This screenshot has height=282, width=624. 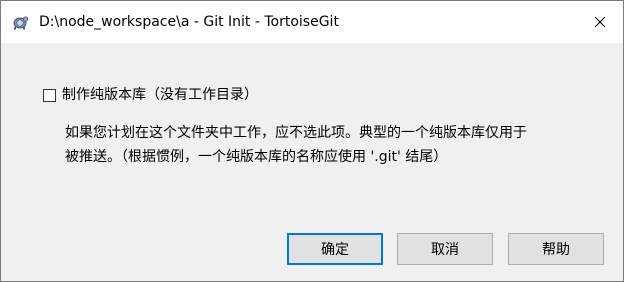 I want to click on cancel-button: 取消, so click(x=445, y=249).